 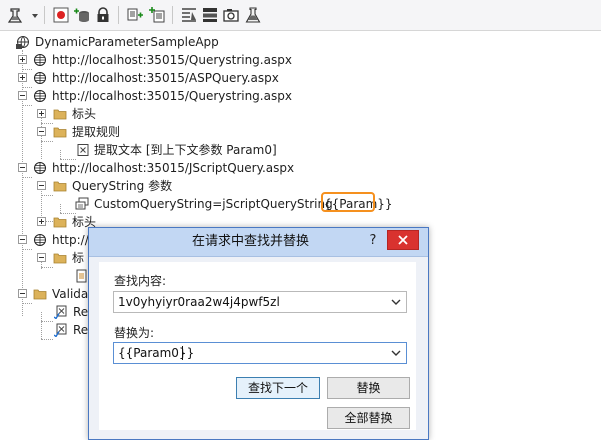 What do you see at coordinates (173, 168) in the screenshot?
I see `request-url: http://localhost:35015/JScriptQuery.aspx` at bounding box center [173, 168].